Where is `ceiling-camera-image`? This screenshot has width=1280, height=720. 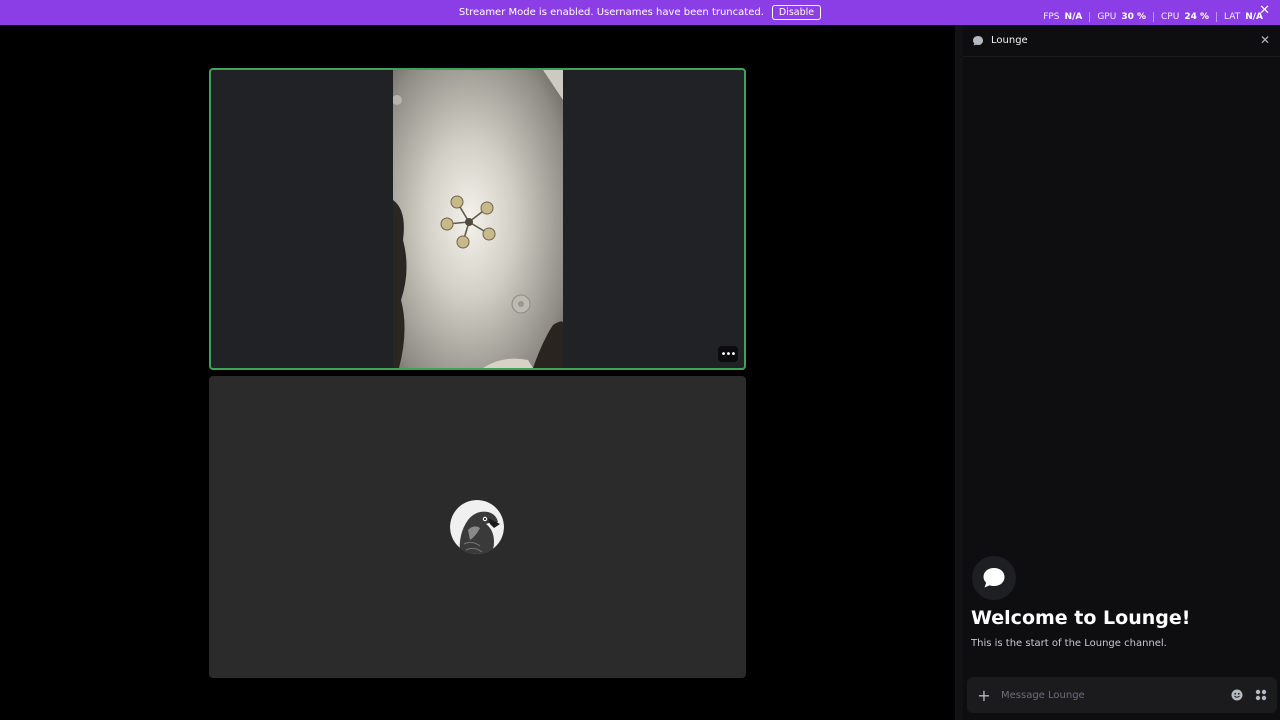
ceiling-camera-image is located at coordinates (478, 219).